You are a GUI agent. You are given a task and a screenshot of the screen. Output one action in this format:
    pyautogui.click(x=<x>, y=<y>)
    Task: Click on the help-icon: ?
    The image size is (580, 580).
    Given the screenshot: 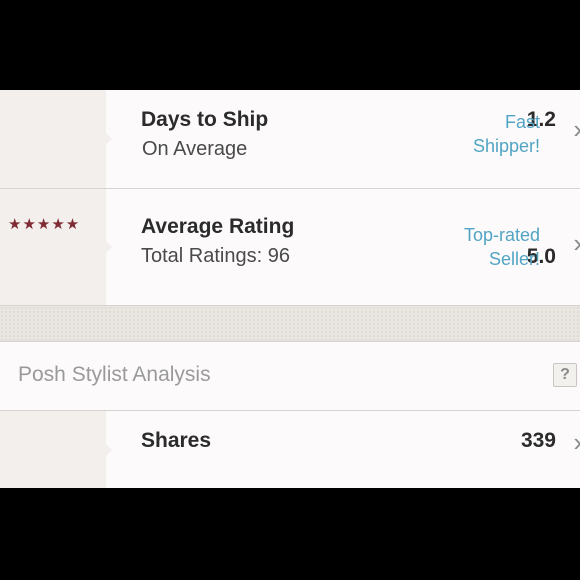 What is the action you would take?
    pyautogui.click(x=565, y=375)
    